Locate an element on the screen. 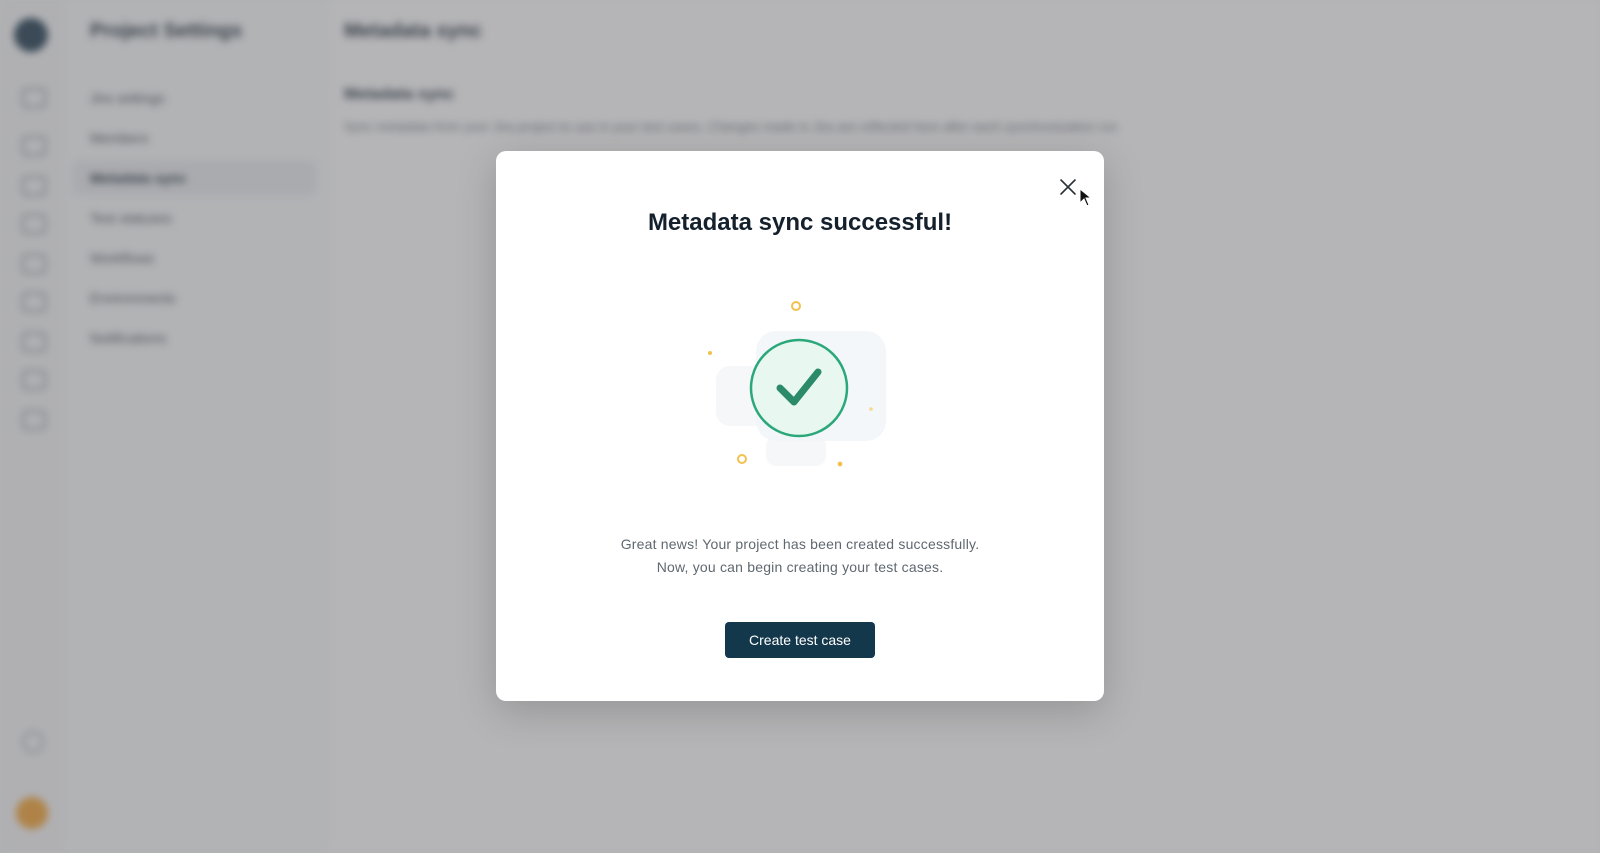  mouse-cursor-icon is located at coordinates (1086, 197).